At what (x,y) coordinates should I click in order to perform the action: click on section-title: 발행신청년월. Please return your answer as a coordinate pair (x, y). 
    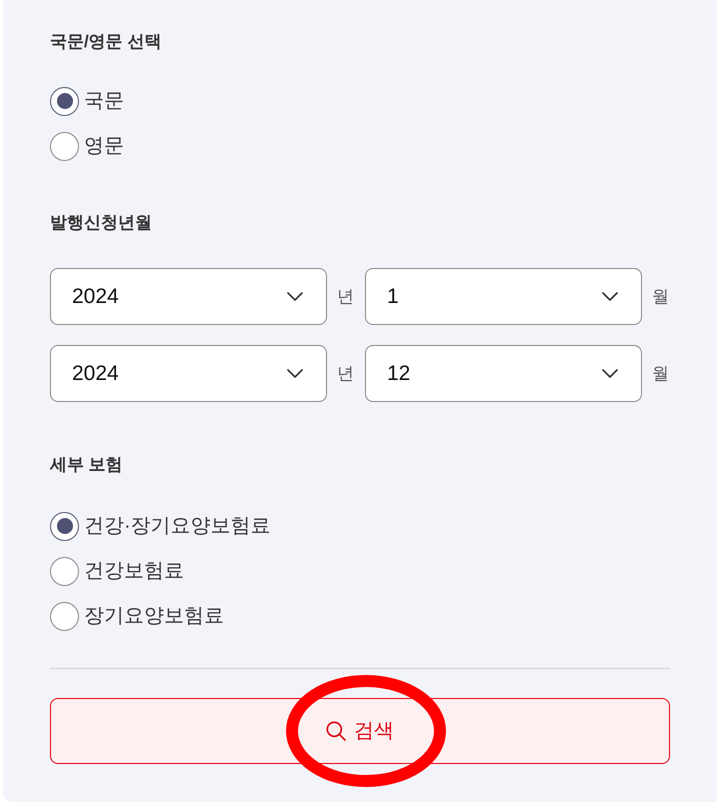
    Looking at the image, I should click on (101, 223).